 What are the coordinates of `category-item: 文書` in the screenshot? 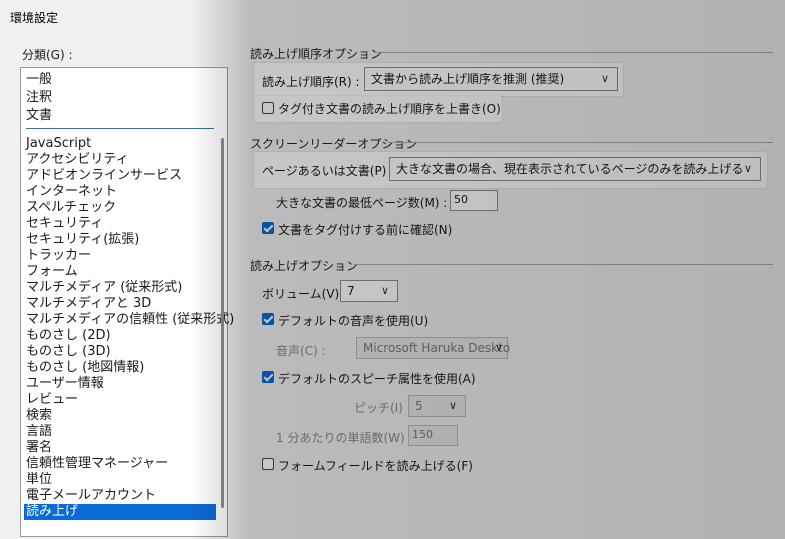 It's located at (39, 116).